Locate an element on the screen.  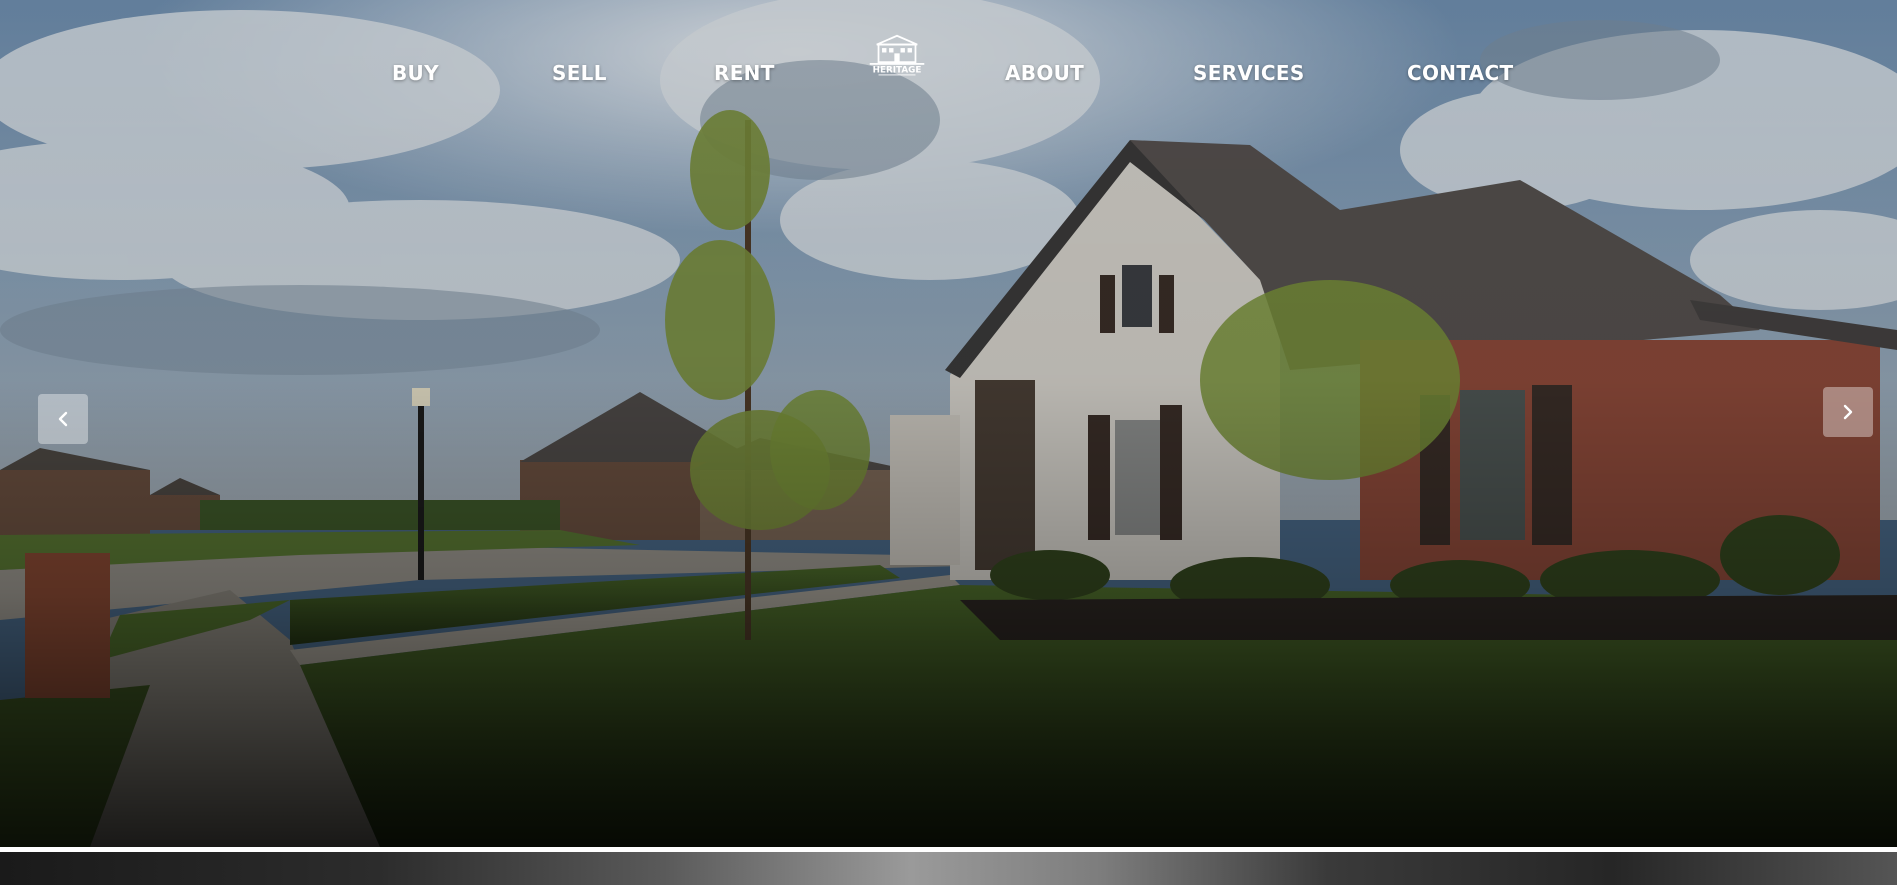
chevron-right-icon is located at coordinates (1848, 412).